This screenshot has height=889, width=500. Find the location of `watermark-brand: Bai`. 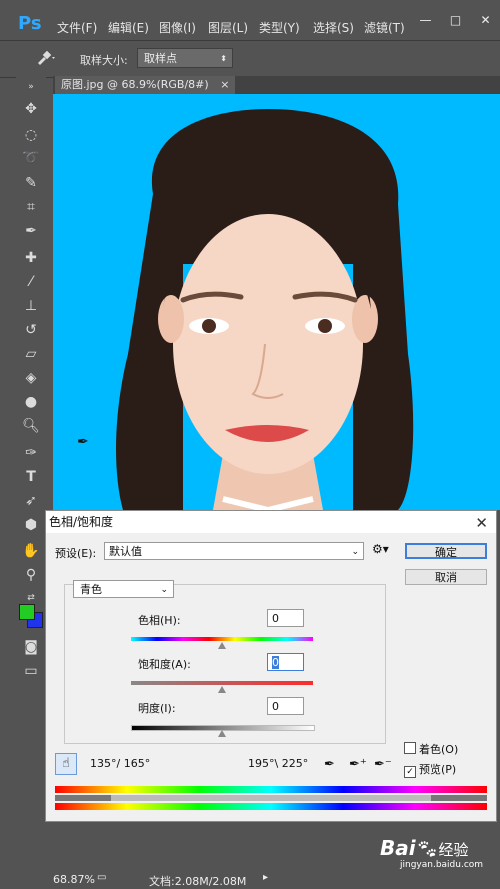

watermark-brand: Bai is located at coordinates (398, 848).